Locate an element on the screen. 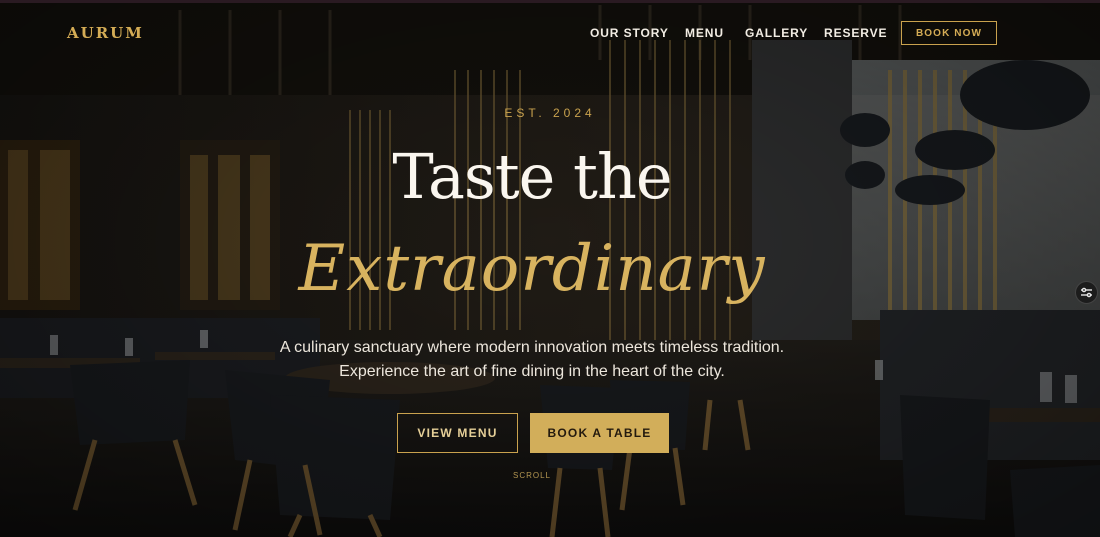  view-menu-button: VIEW MENU is located at coordinates (457, 433).